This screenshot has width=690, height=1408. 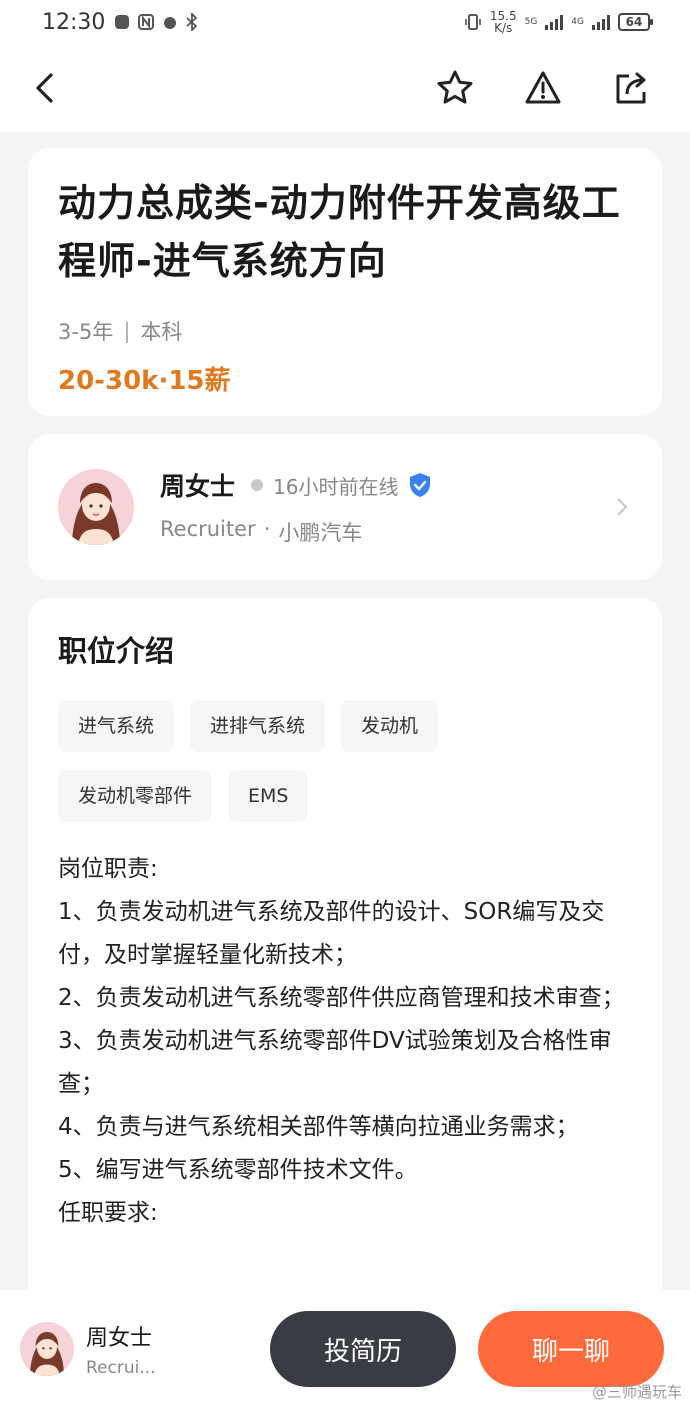 What do you see at coordinates (238, 1170) in the screenshot?
I see `description-line: 5、编写进气系统零部件技术文件。` at bounding box center [238, 1170].